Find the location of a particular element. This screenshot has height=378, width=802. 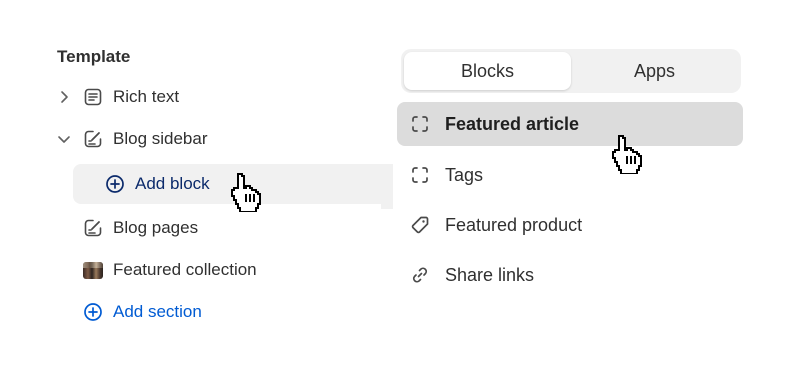

option-label: Featured article is located at coordinates (512, 123).